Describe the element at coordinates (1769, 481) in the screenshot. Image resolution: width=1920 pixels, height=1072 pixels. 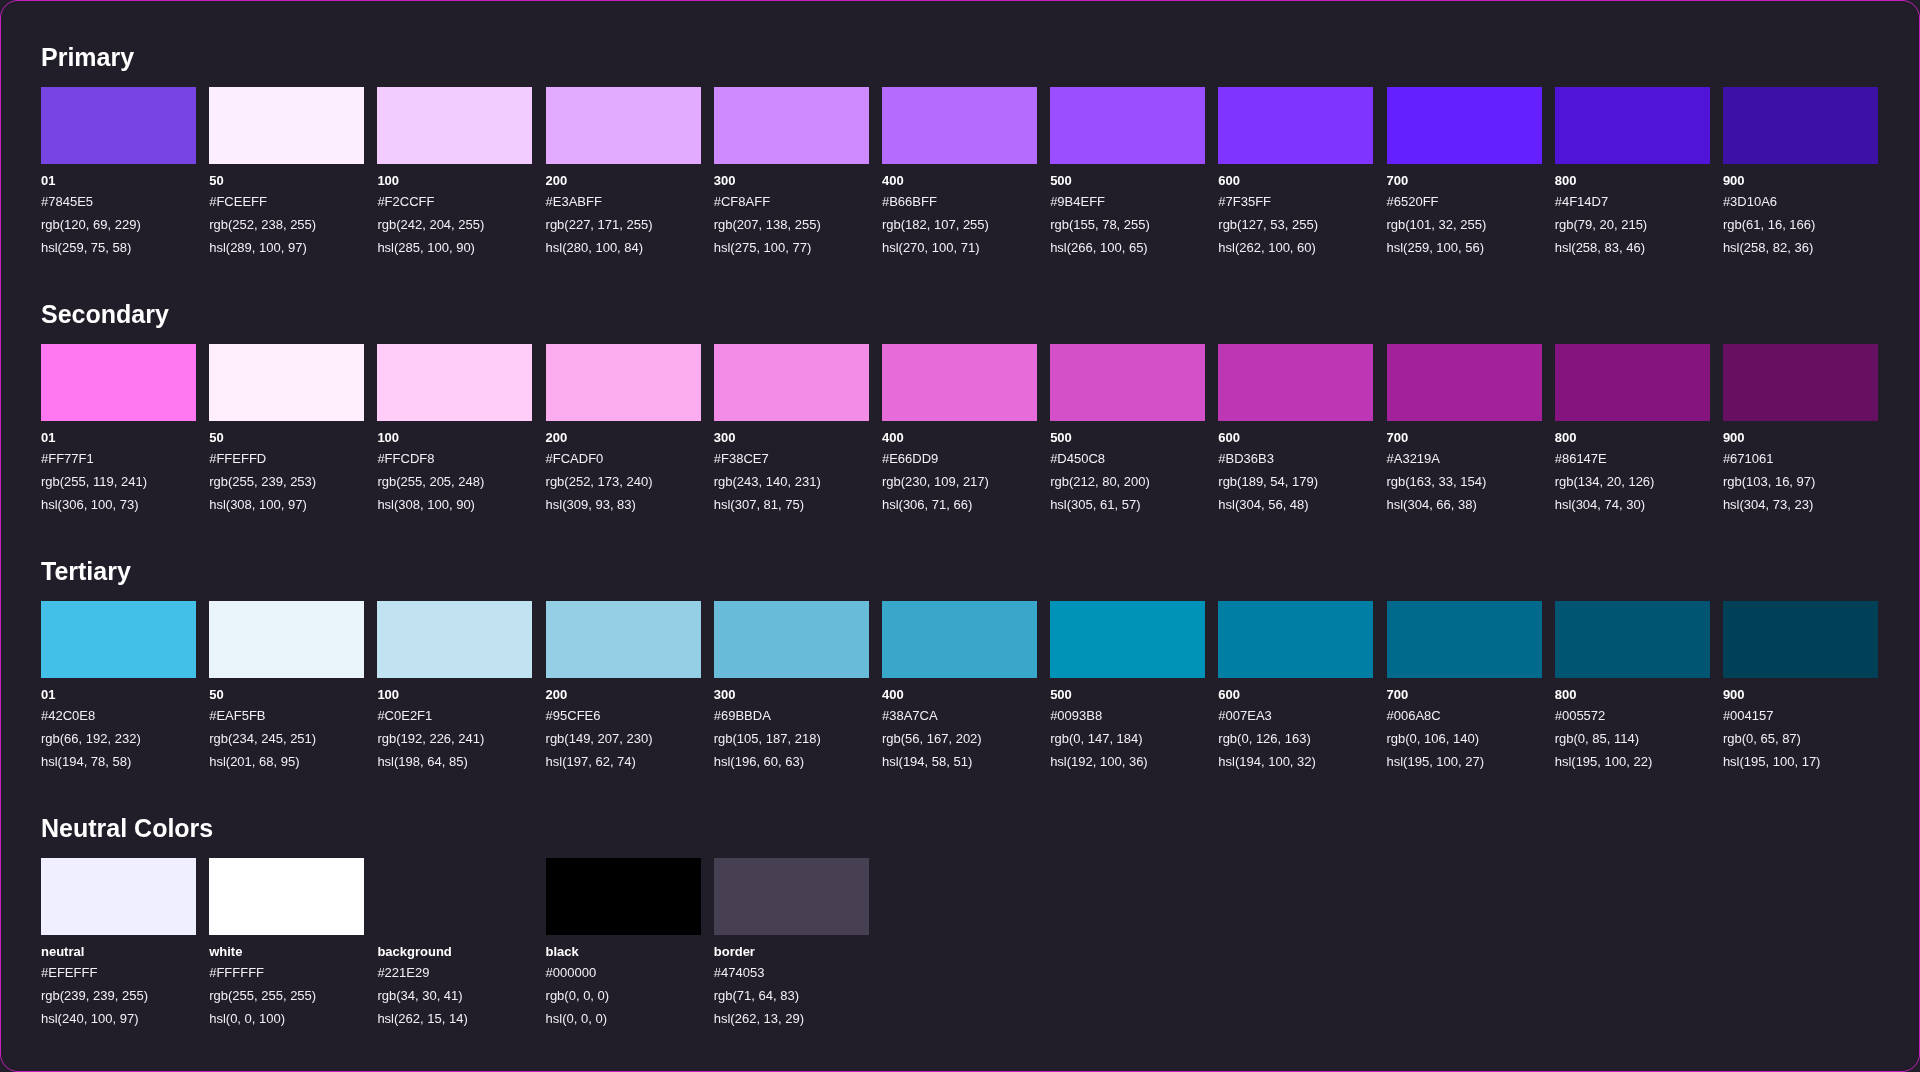
I see `rgb-value: rgb(103, 16, 97)` at that location.